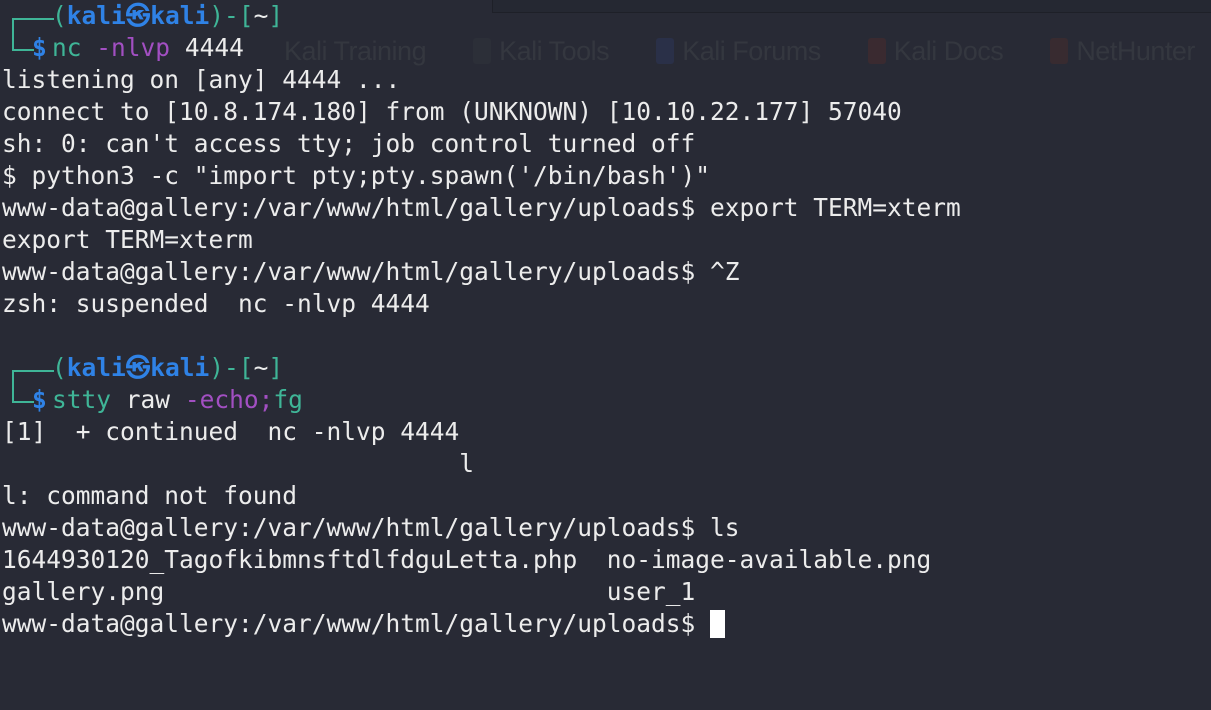  What do you see at coordinates (481, 48) in the screenshot?
I see `command-line: $ nc -nlvp 4444` at bounding box center [481, 48].